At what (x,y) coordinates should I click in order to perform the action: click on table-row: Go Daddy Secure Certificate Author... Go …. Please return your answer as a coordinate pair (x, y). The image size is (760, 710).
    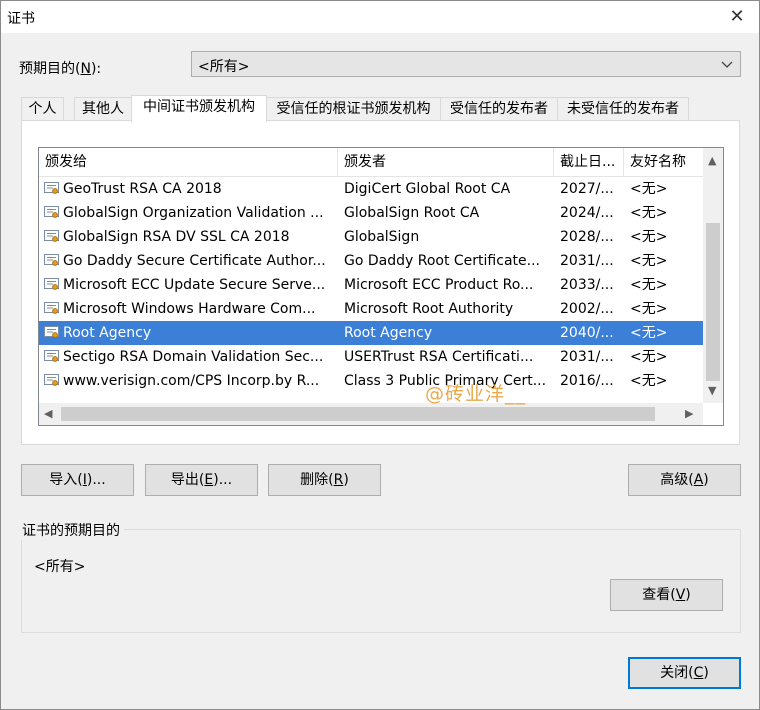
    Looking at the image, I should click on (371, 261).